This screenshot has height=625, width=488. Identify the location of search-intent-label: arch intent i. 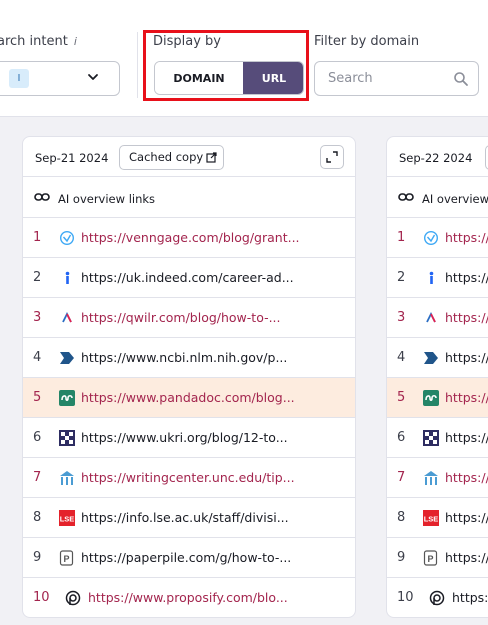
(38, 41).